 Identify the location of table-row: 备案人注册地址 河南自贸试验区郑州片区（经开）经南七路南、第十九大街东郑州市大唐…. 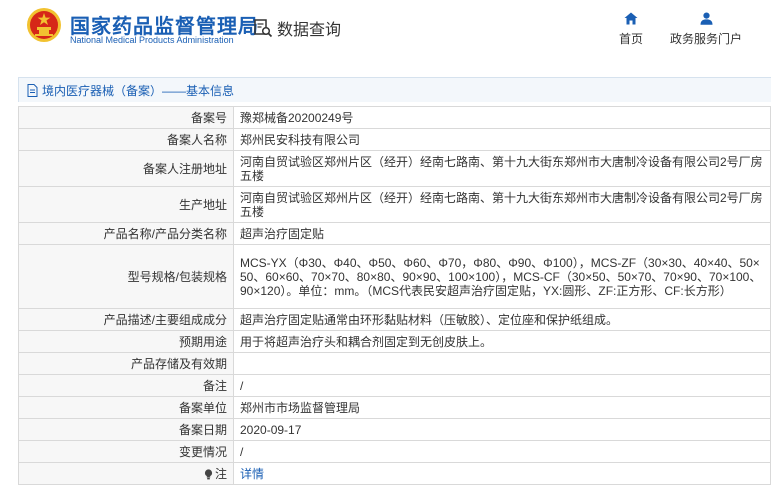
(394, 168).